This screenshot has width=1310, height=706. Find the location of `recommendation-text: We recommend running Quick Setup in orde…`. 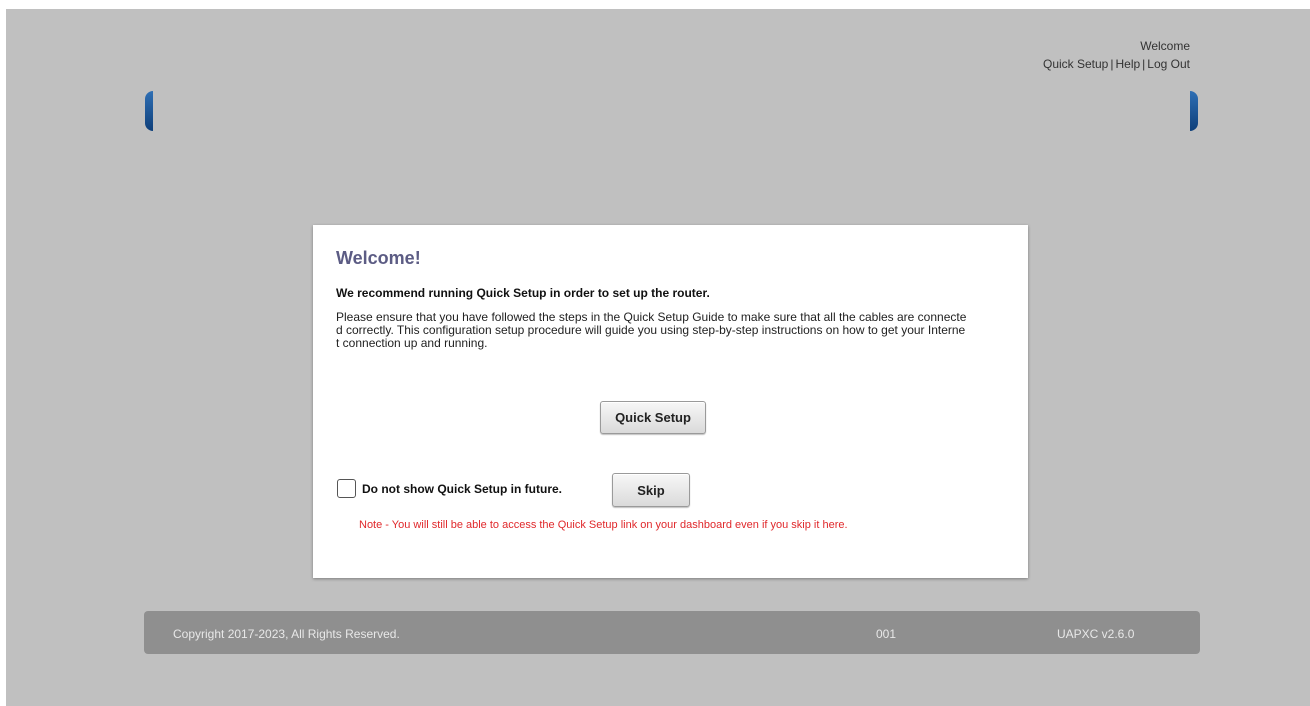

recommendation-text: We recommend running Quick Setup in orde… is located at coordinates (523, 293).